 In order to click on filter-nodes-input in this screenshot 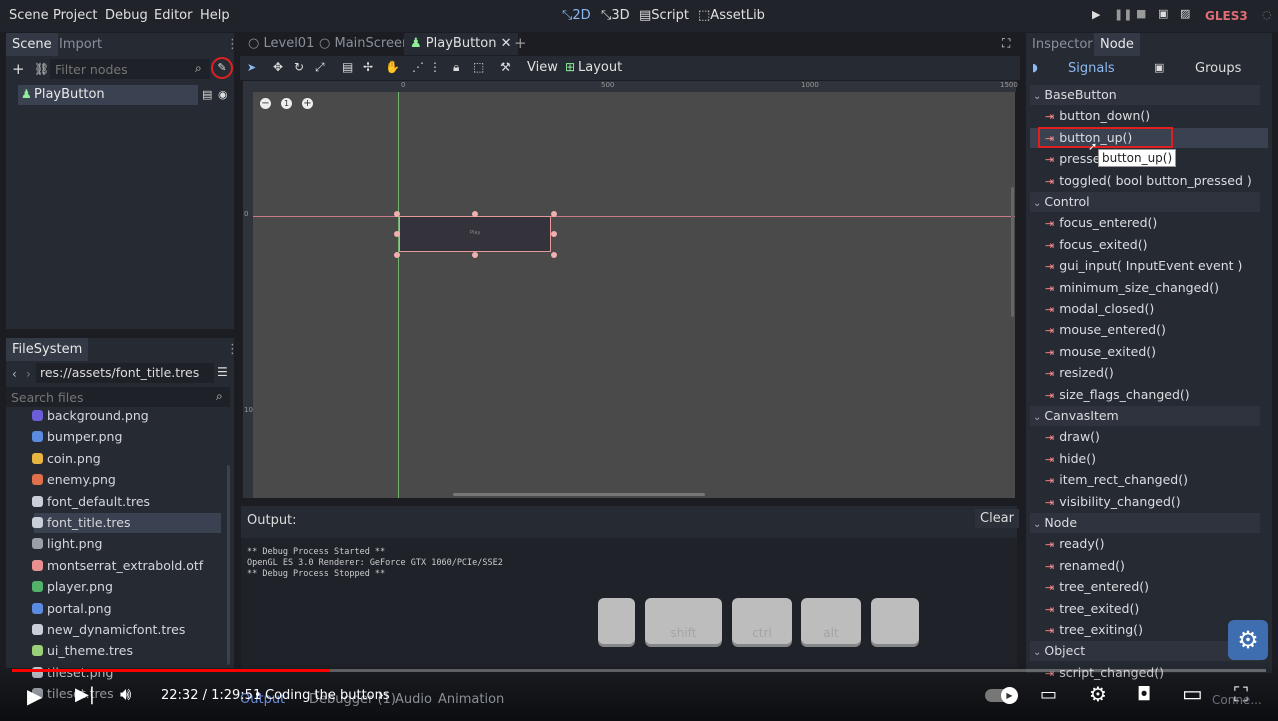, I will do `click(130, 69)`.